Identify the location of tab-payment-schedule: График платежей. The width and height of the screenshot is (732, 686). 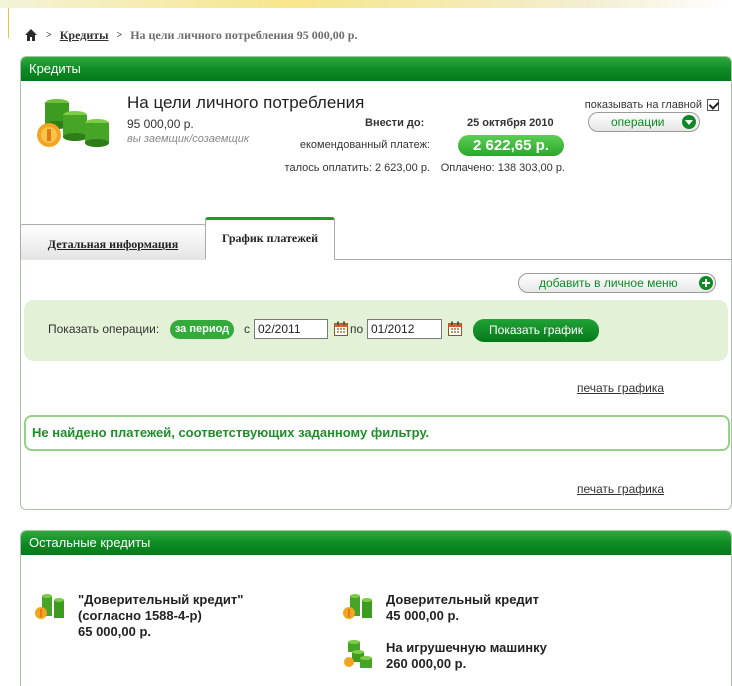
(270, 238).